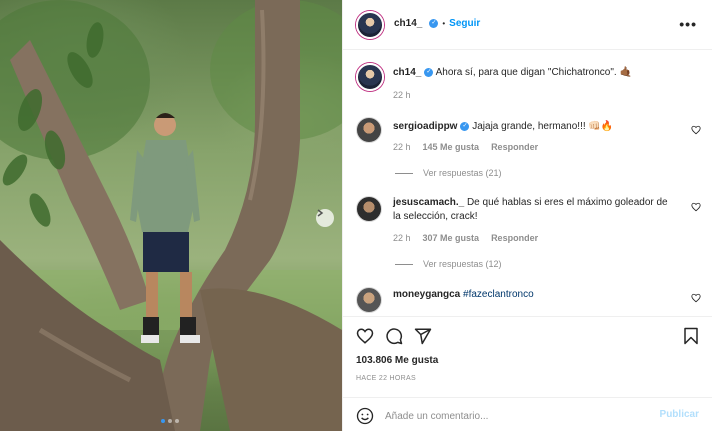 The width and height of the screenshot is (712, 431). I want to click on author-line: ch14_ ✓ • Seguir, so click(437, 23).